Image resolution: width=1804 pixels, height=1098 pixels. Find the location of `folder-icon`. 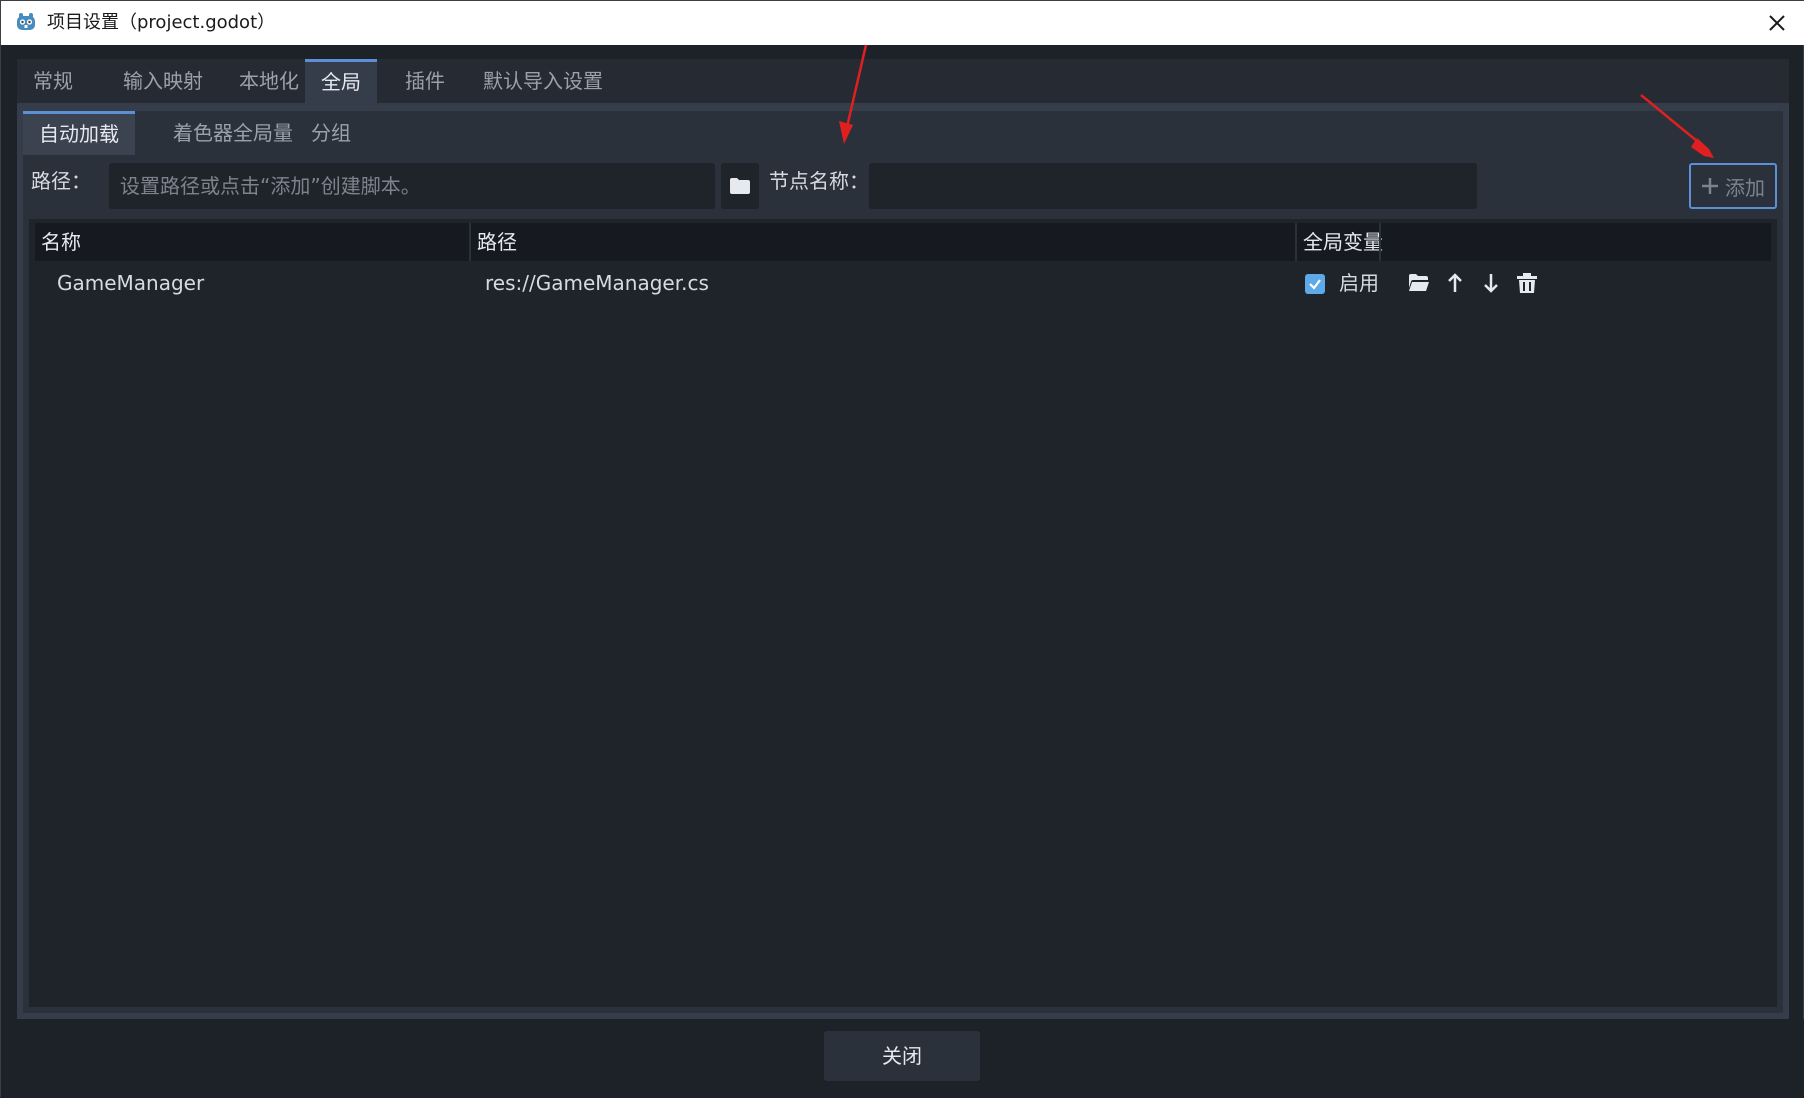

folder-icon is located at coordinates (740, 186).